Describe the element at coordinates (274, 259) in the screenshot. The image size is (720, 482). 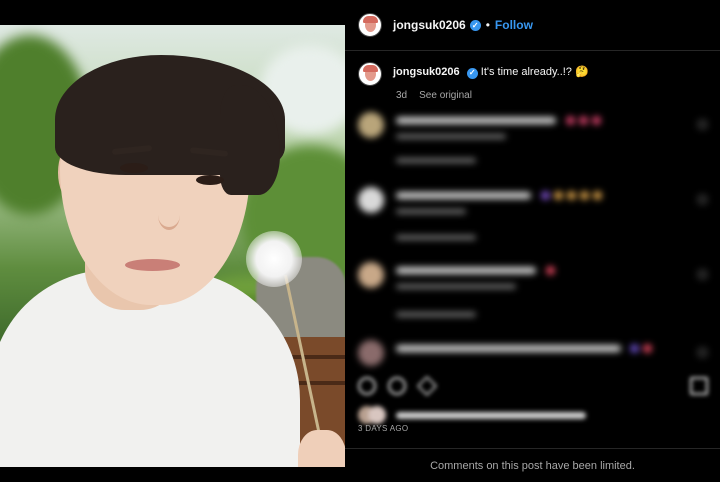
I see `dandelion-puff` at that location.